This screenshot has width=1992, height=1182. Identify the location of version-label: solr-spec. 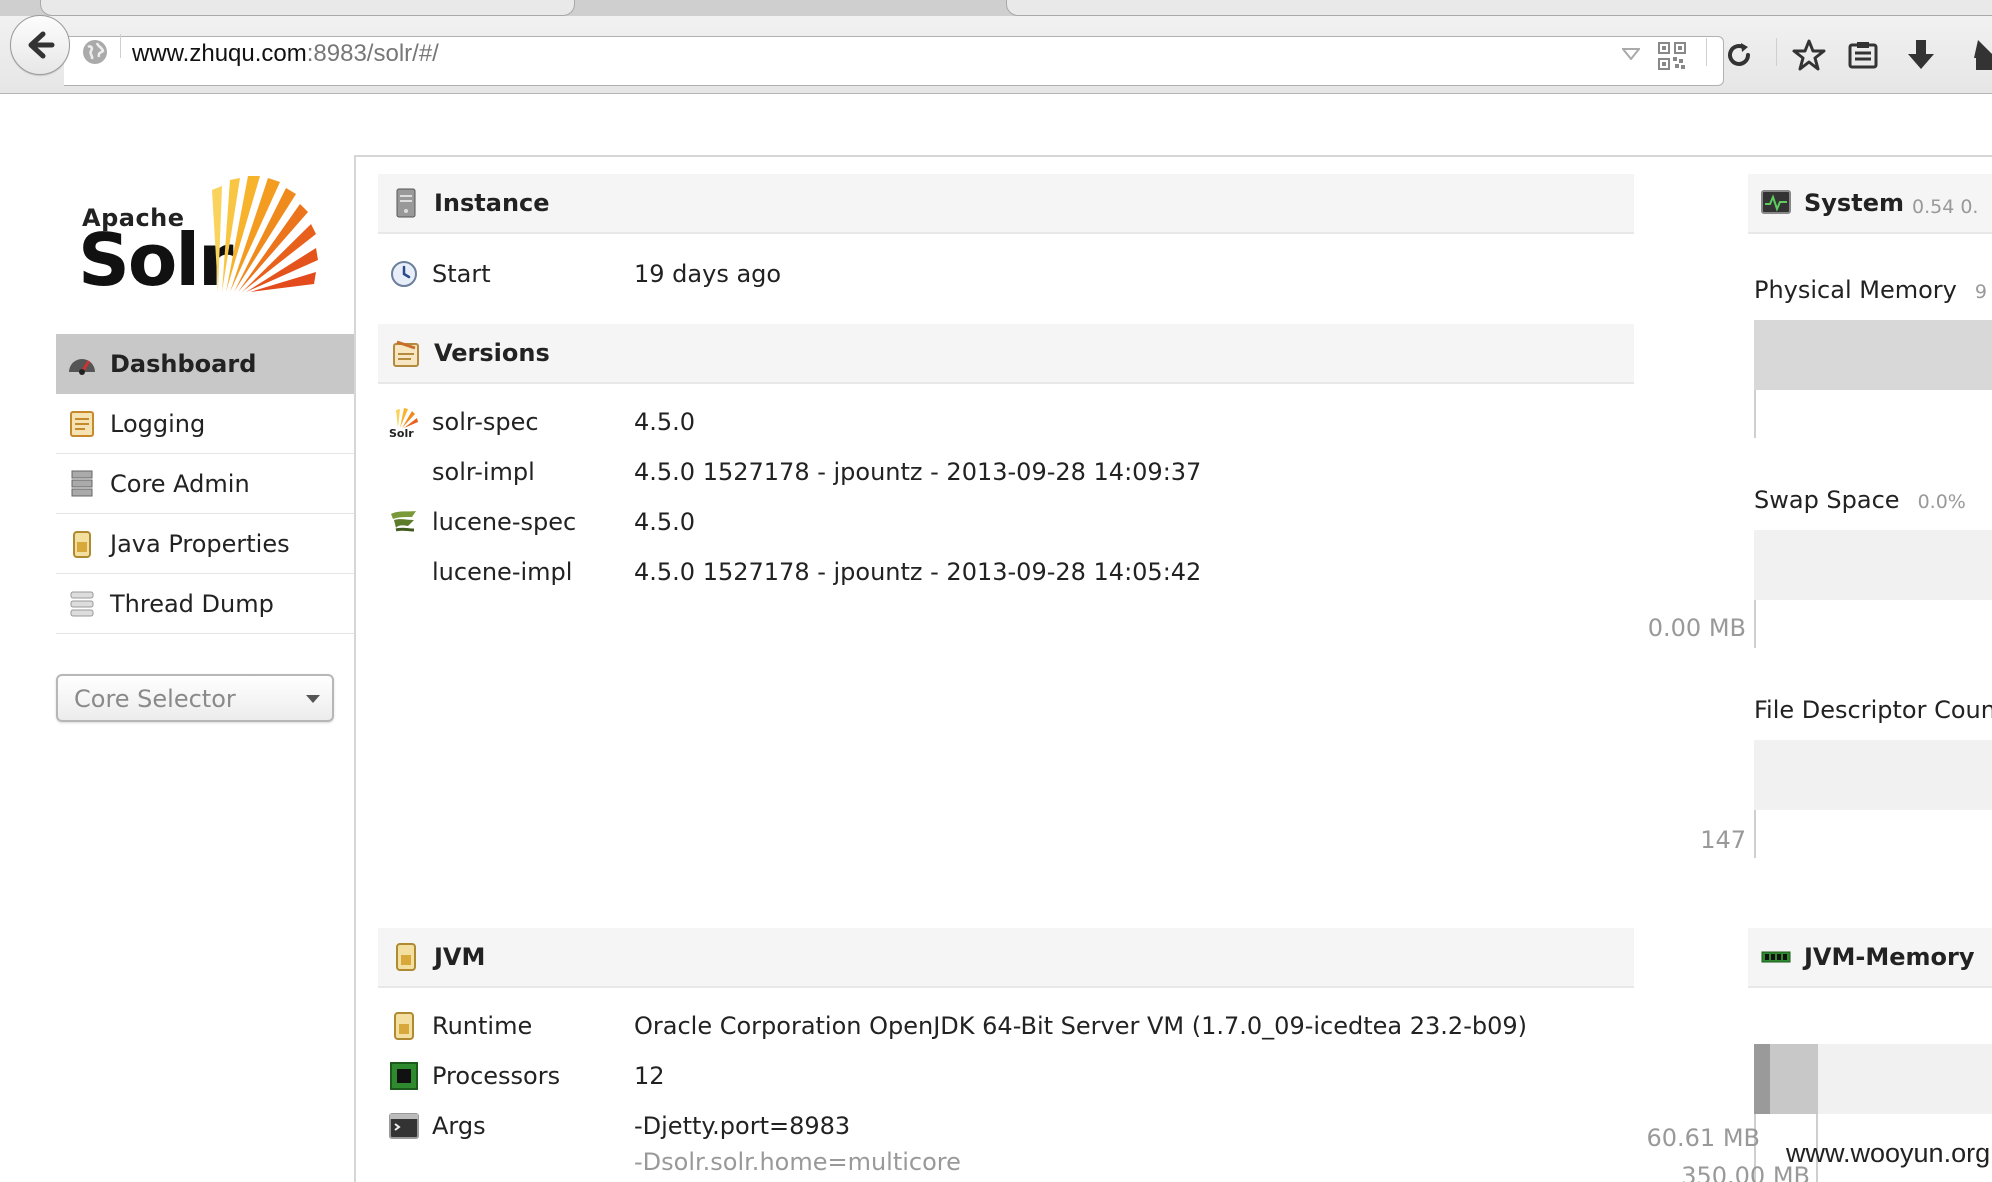
(485, 422).